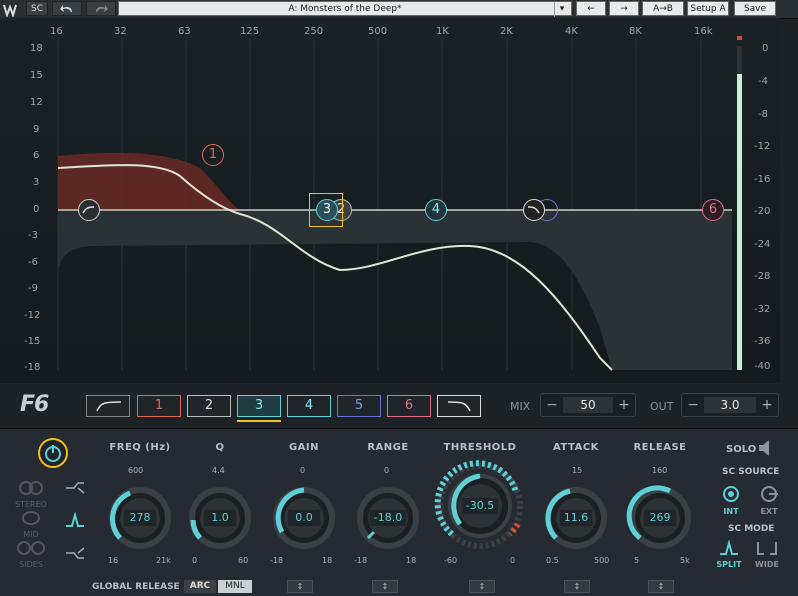 This screenshot has height=596, width=798. What do you see at coordinates (159, 406) in the screenshot?
I see `band-button-1: 1` at bounding box center [159, 406].